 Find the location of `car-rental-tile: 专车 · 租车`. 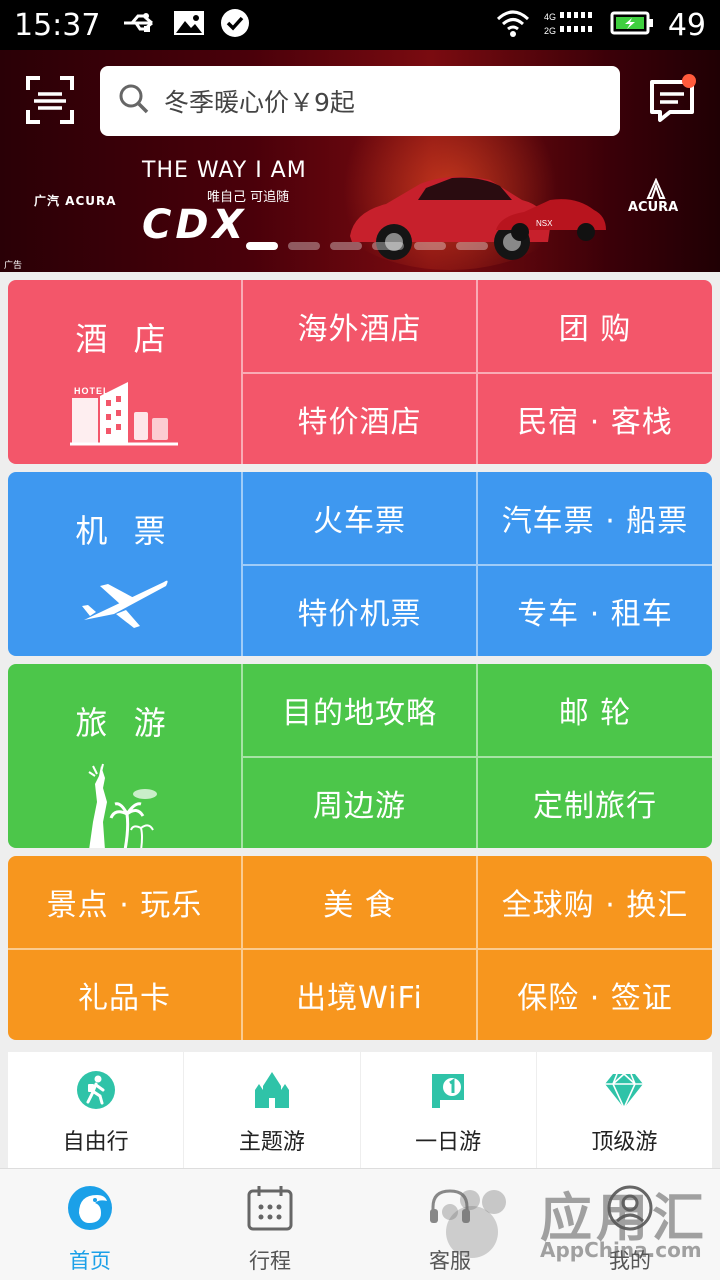

car-rental-tile: 专车 · 租车 is located at coordinates (594, 610).